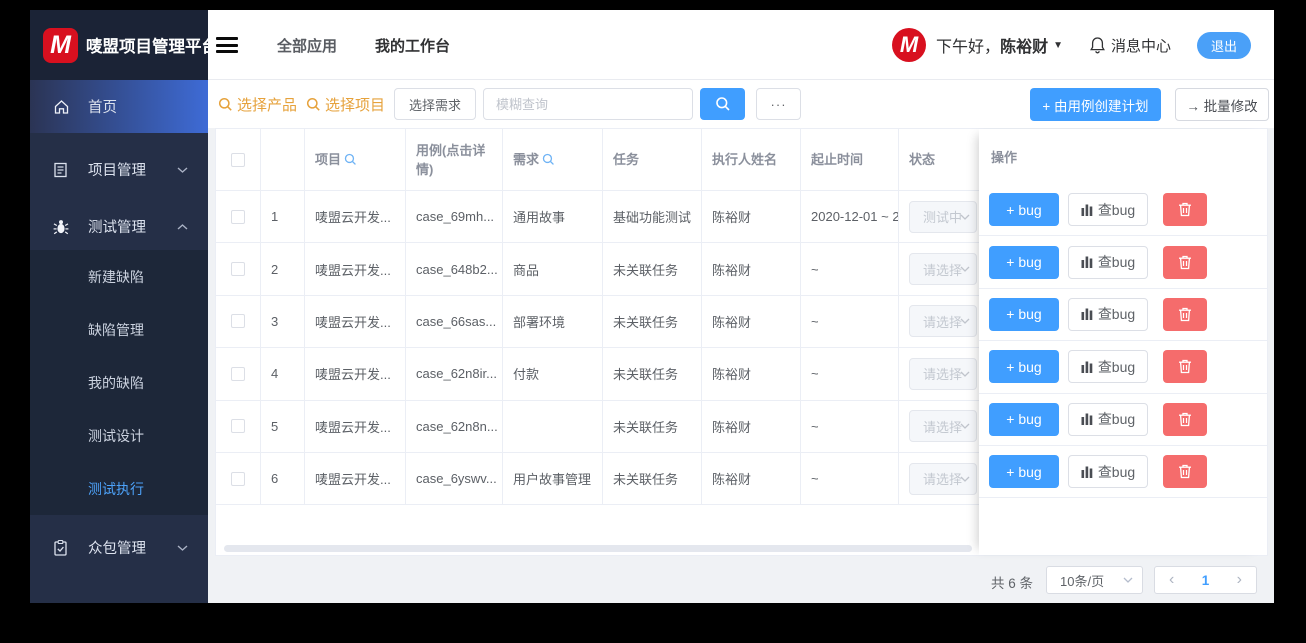 This screenshot has width=1306, height=643. Describe the element at coordinates (345, 104) in the screenshot. I see `select-project-link: 选择项目` at that location.